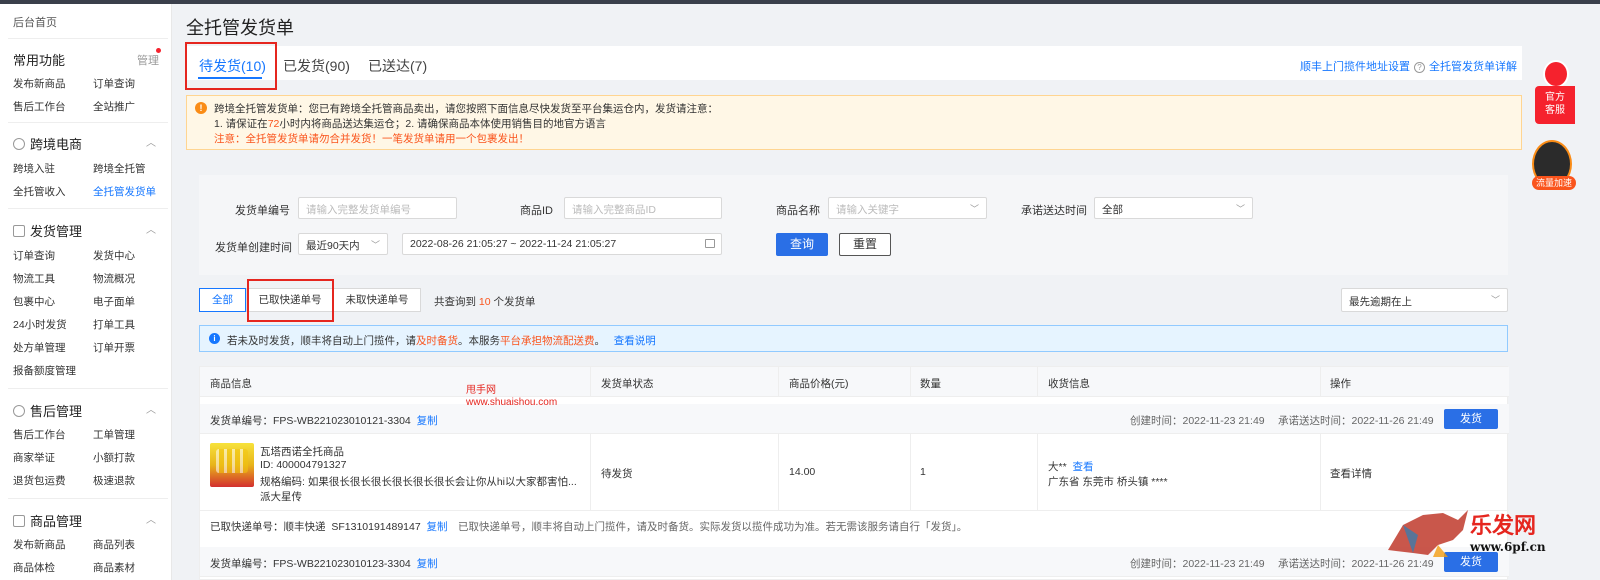 The width and height of the screenshot is (1600, 580). Describe the element at coordinates (1495, 300) in the screenshot. I see `chevron-down-icon: ﹀` at that location.